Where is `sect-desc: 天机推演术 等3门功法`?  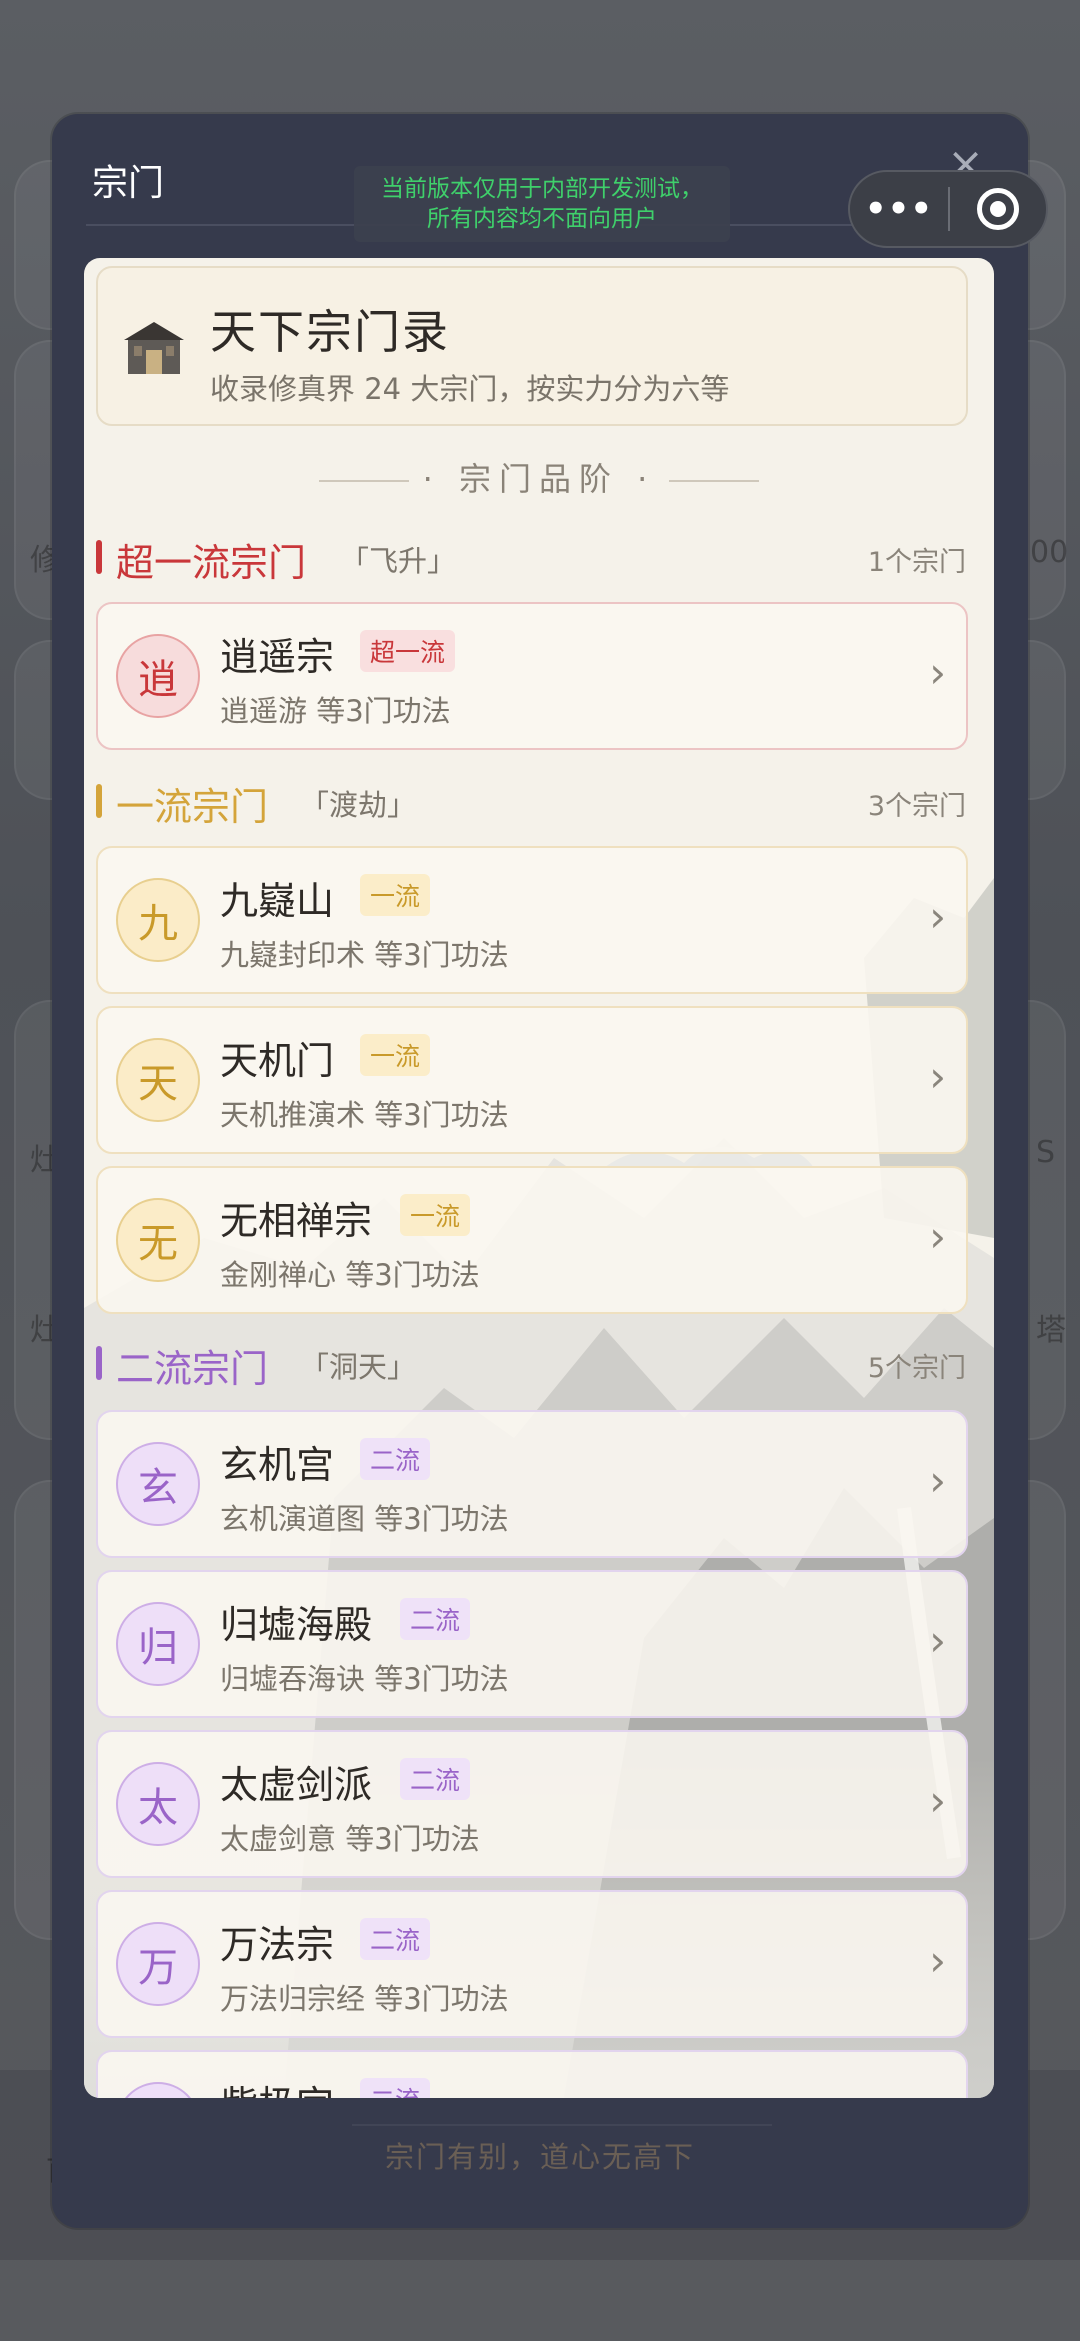 sect-desc: 天机推演术 等3门功法 is located at coordinates (364, 1115).